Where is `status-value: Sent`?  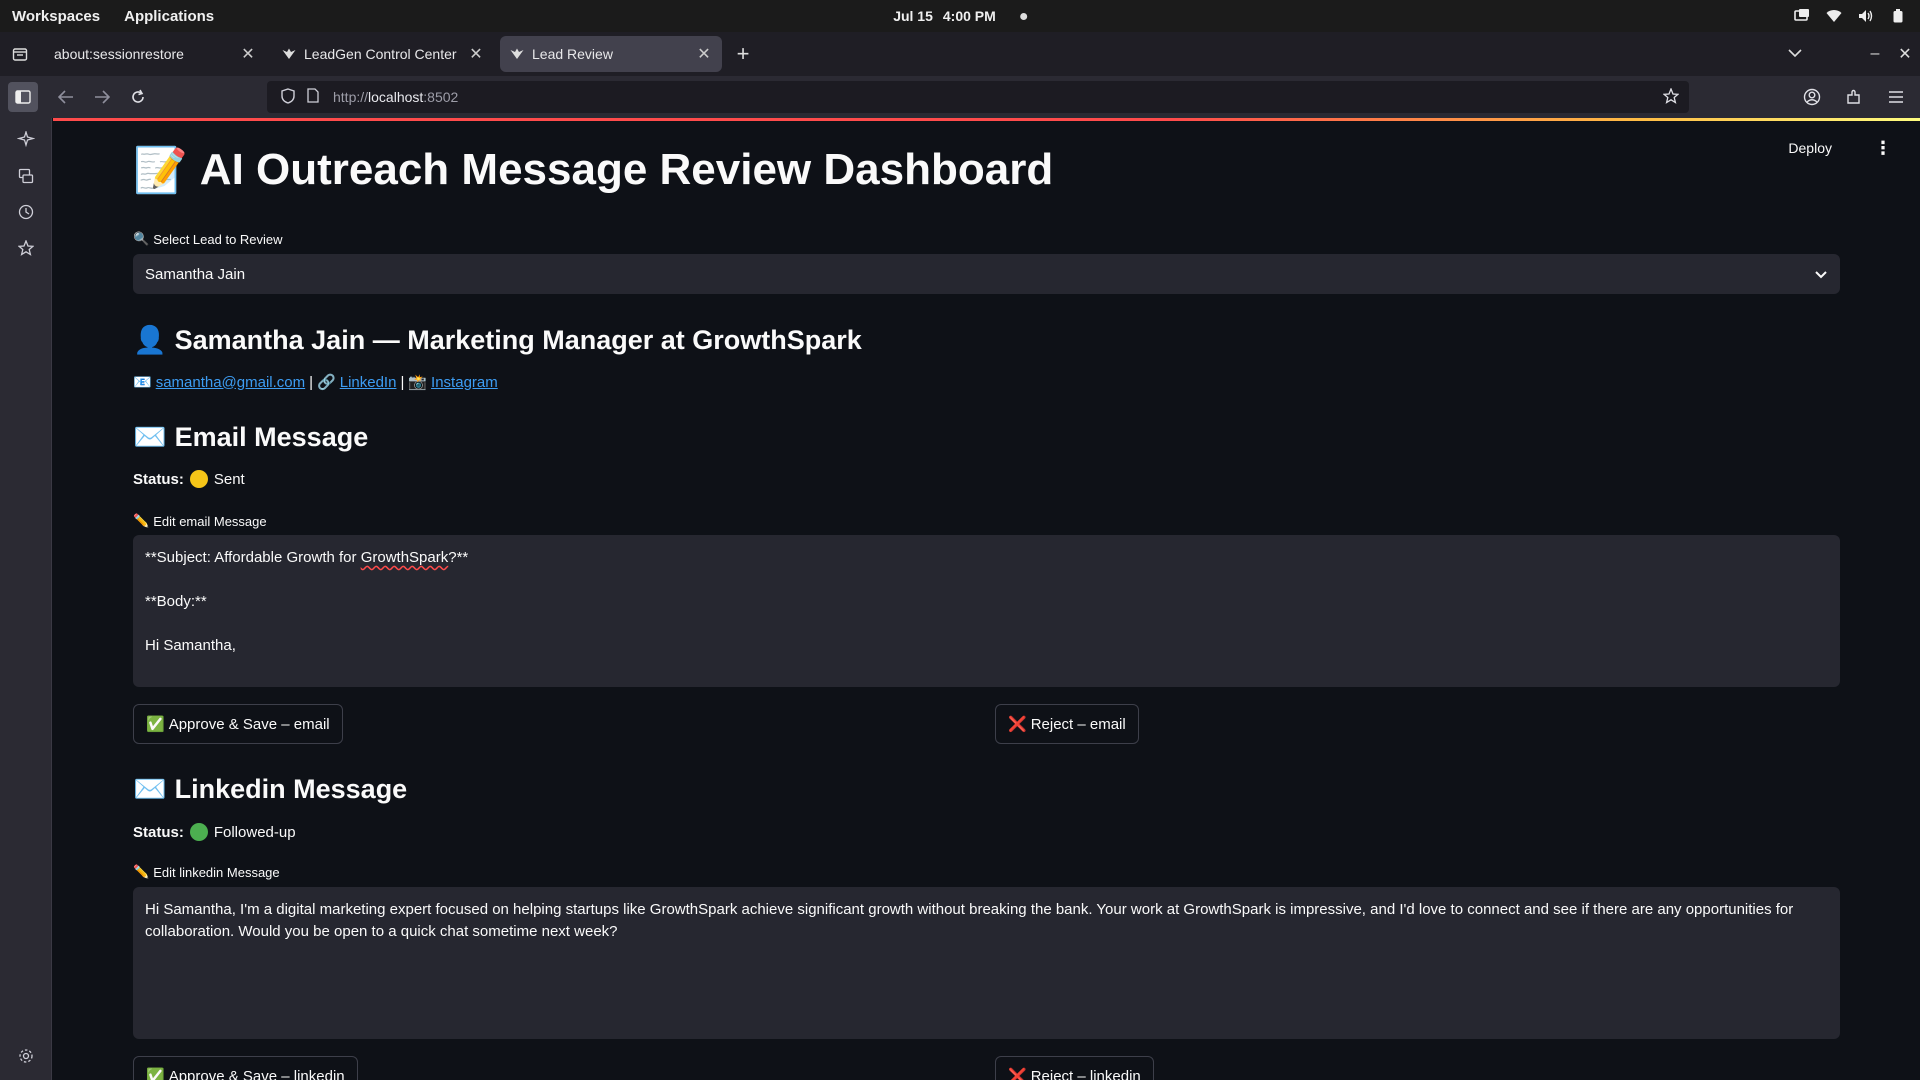
status-value: Sent is located at coordinates (229, 479).